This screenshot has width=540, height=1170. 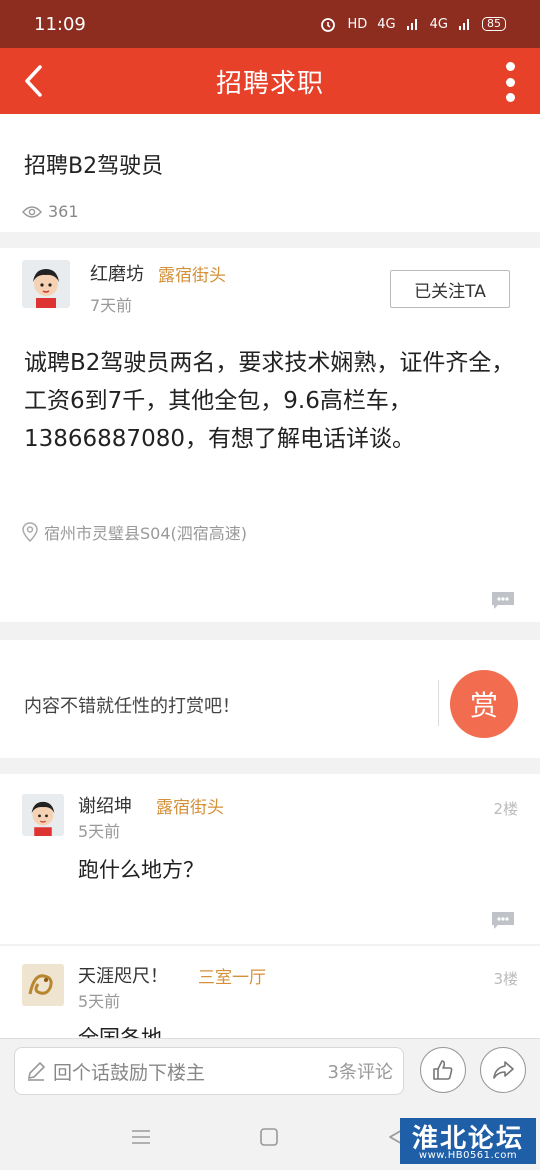 What do you see at coordinates (117, 273) in the screenshot?
I see `author-name: 红磨坊` at bounding box center [117, 273].